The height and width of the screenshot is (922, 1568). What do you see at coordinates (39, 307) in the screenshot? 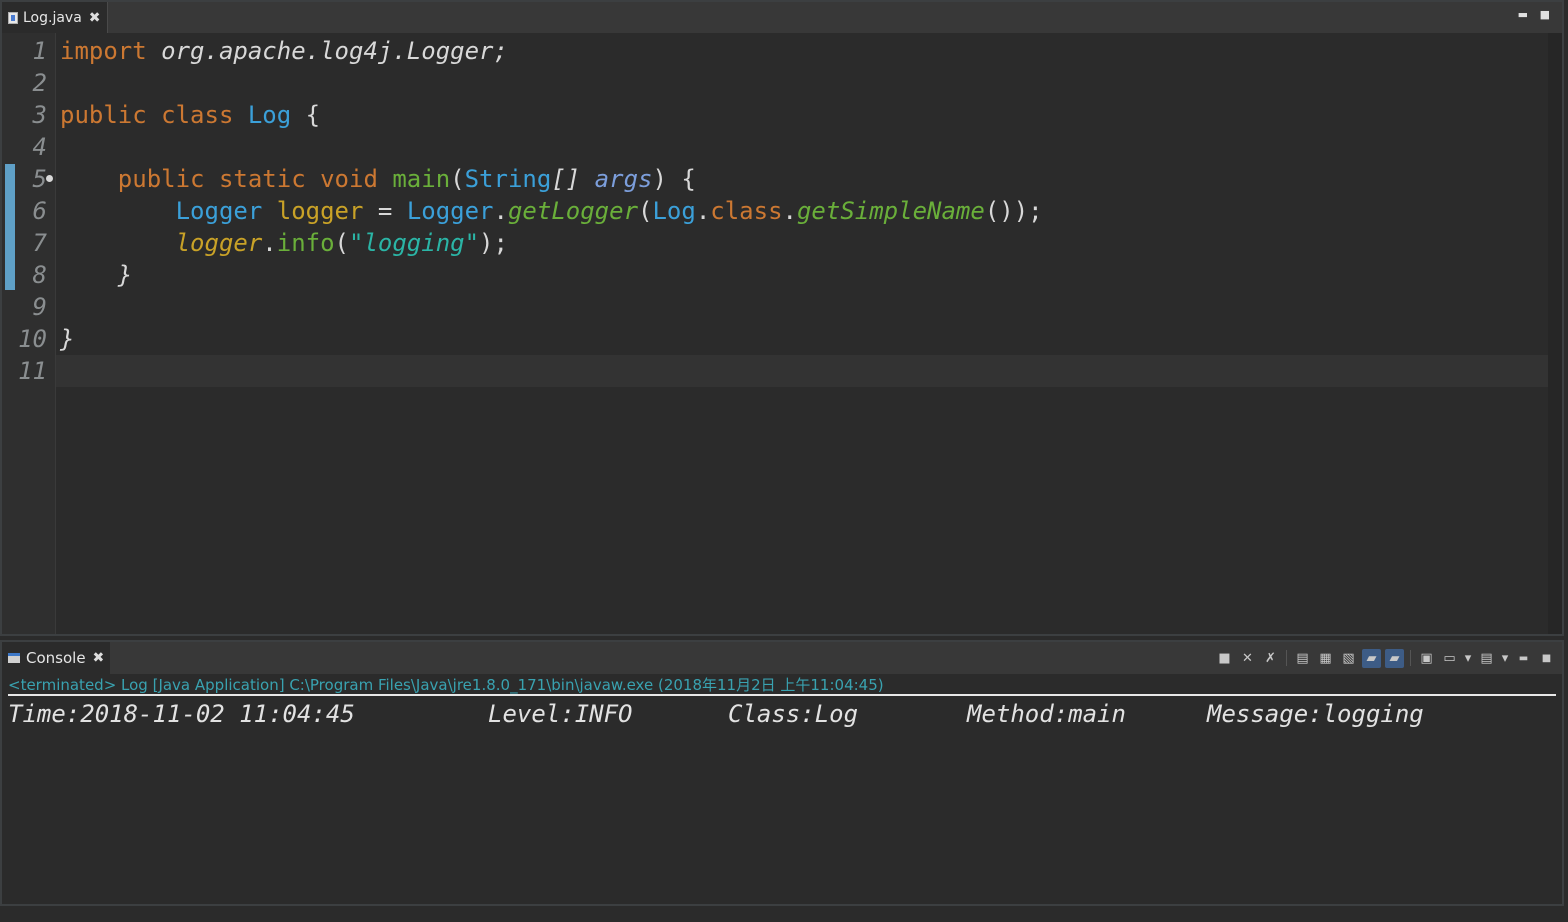
I see `line-number: 9` at bounding box center [39, 307].